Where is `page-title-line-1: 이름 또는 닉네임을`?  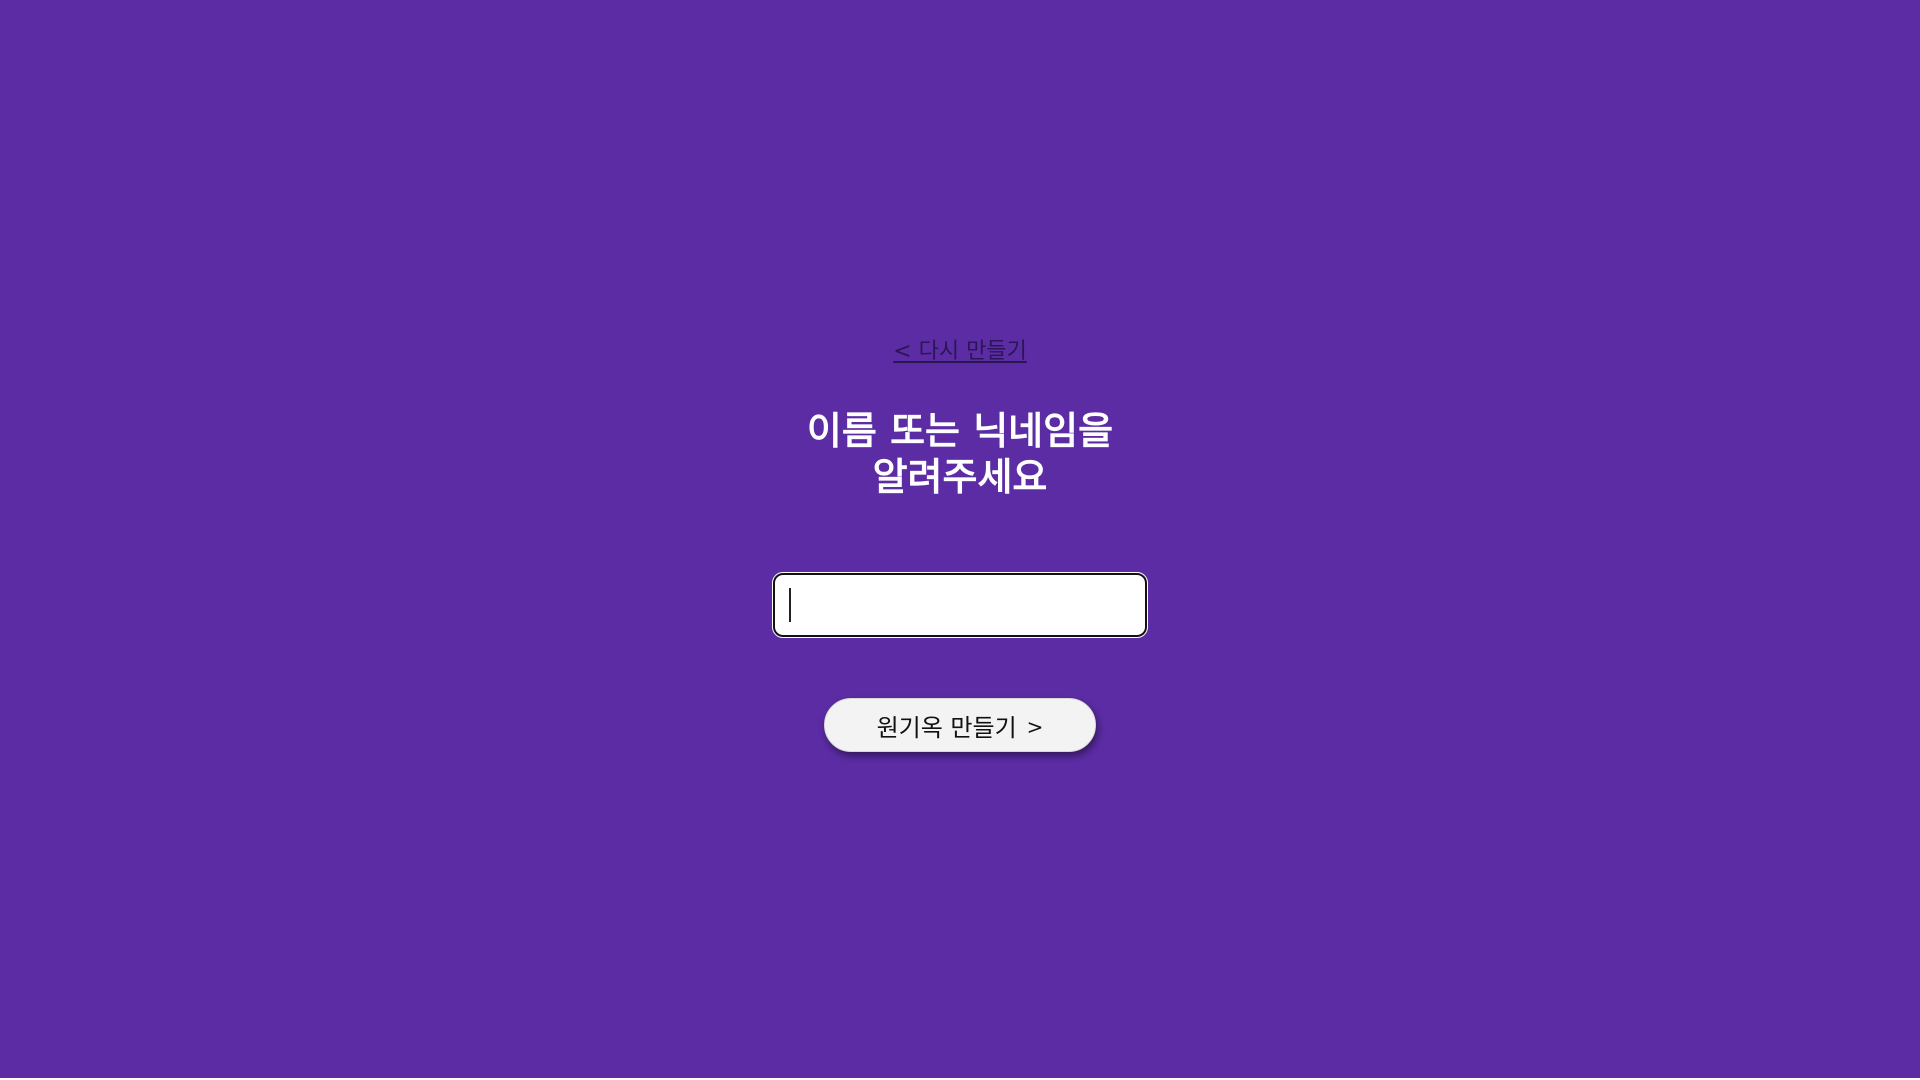 page-title-line-1: 이름 또는 닉네임을 is located at coordinates (960, 431).